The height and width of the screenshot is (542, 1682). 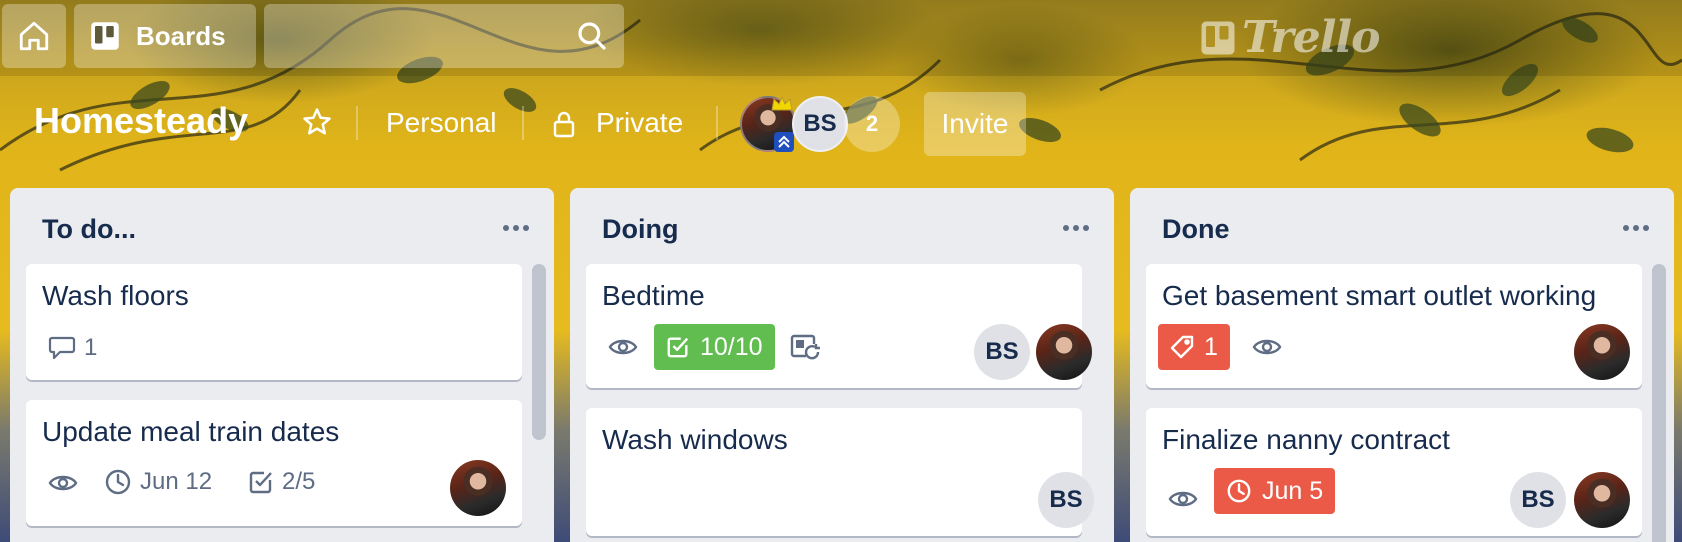 What do you see at coordinates (274, 463) in the screenshot?
I see `card-update-meal-train-dates: Update meal train dates Jun 12 2/5` at bounding box center [274, 463].